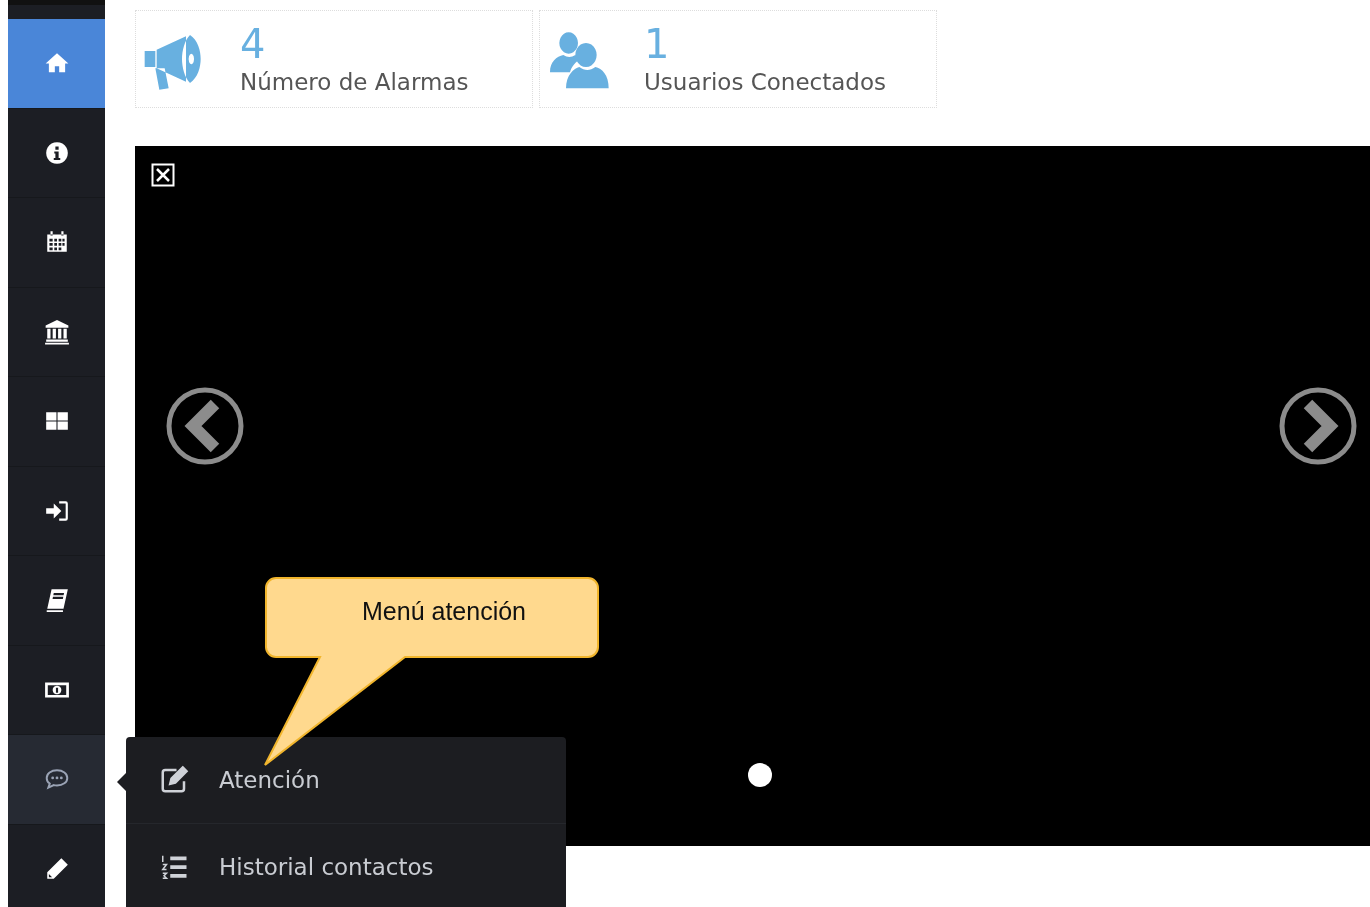 The width and height of the screenshot is (1370, 907). Describe the element at coordinates (354, 82) in the screenshot. I see `stat-label: Número de Alarmas` at that location.